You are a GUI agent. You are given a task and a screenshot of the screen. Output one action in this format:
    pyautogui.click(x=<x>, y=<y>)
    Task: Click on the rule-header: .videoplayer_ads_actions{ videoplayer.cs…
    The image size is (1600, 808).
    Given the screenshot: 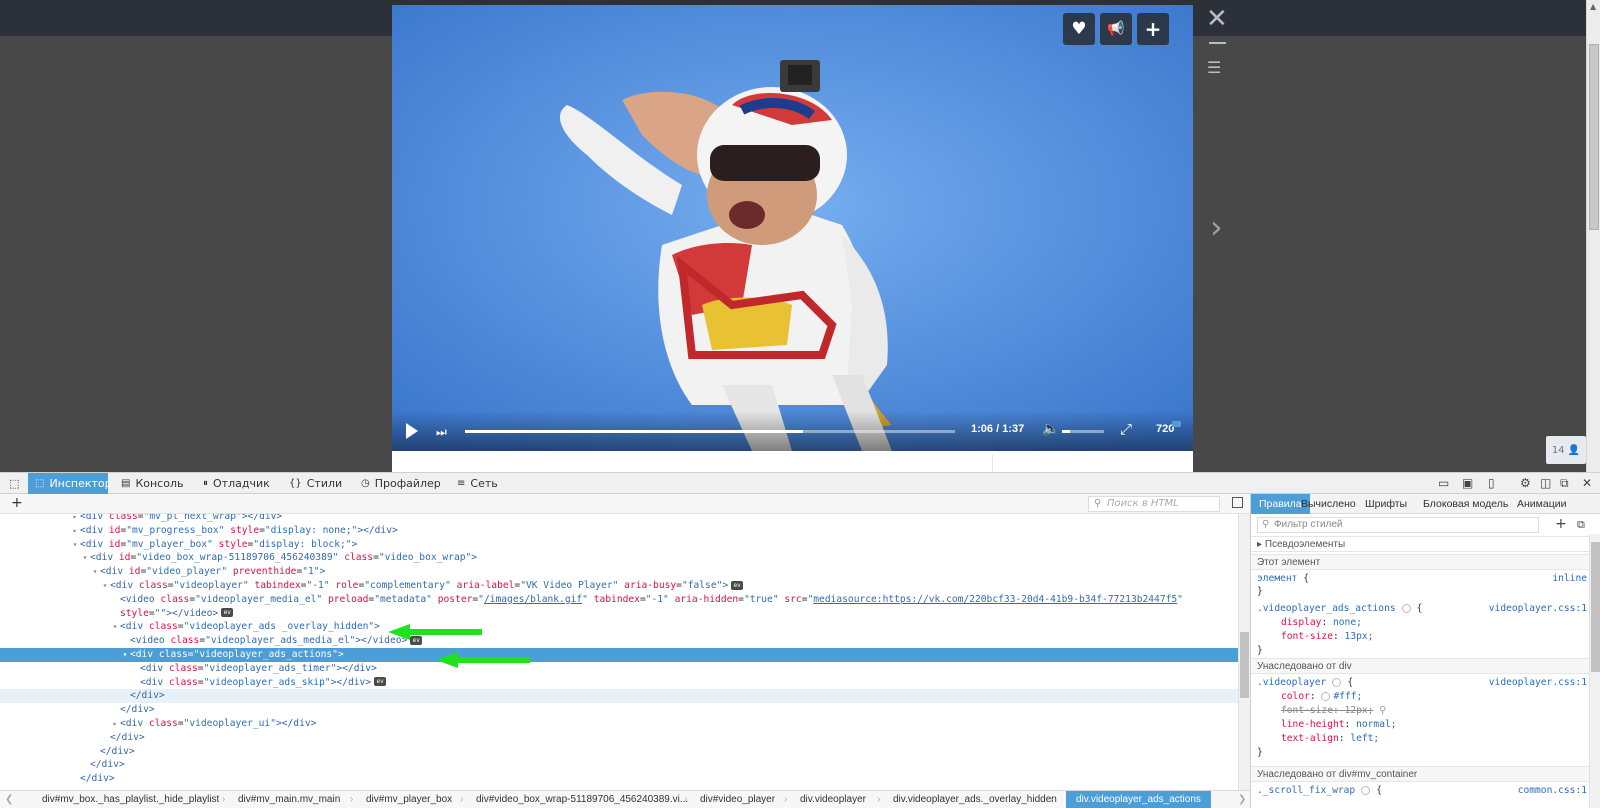 What is the action you would take?
    pyautogui.click(x=1422, y=609)
    